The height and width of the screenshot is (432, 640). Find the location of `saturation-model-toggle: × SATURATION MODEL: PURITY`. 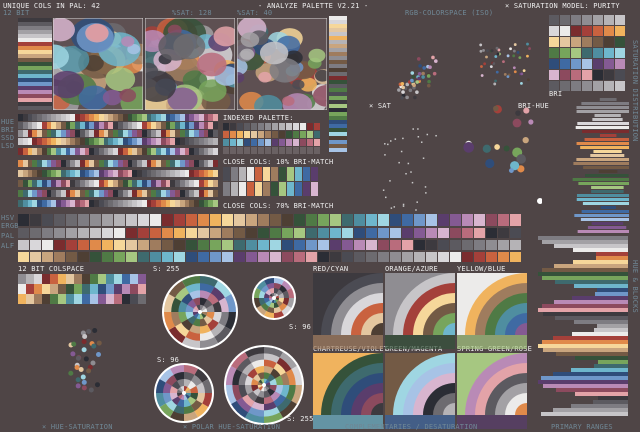

saturation-model-toggle: × SATURATION MODEL: PURITY is located at coordinates (562, 6).